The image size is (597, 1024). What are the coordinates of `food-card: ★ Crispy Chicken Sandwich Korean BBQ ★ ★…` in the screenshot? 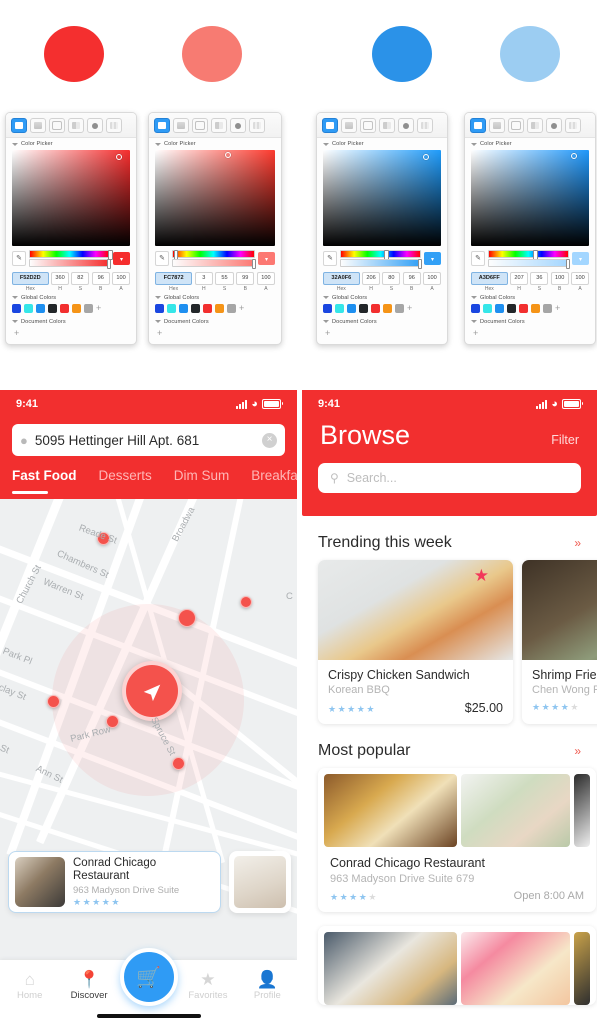 It's located at (415, 642).